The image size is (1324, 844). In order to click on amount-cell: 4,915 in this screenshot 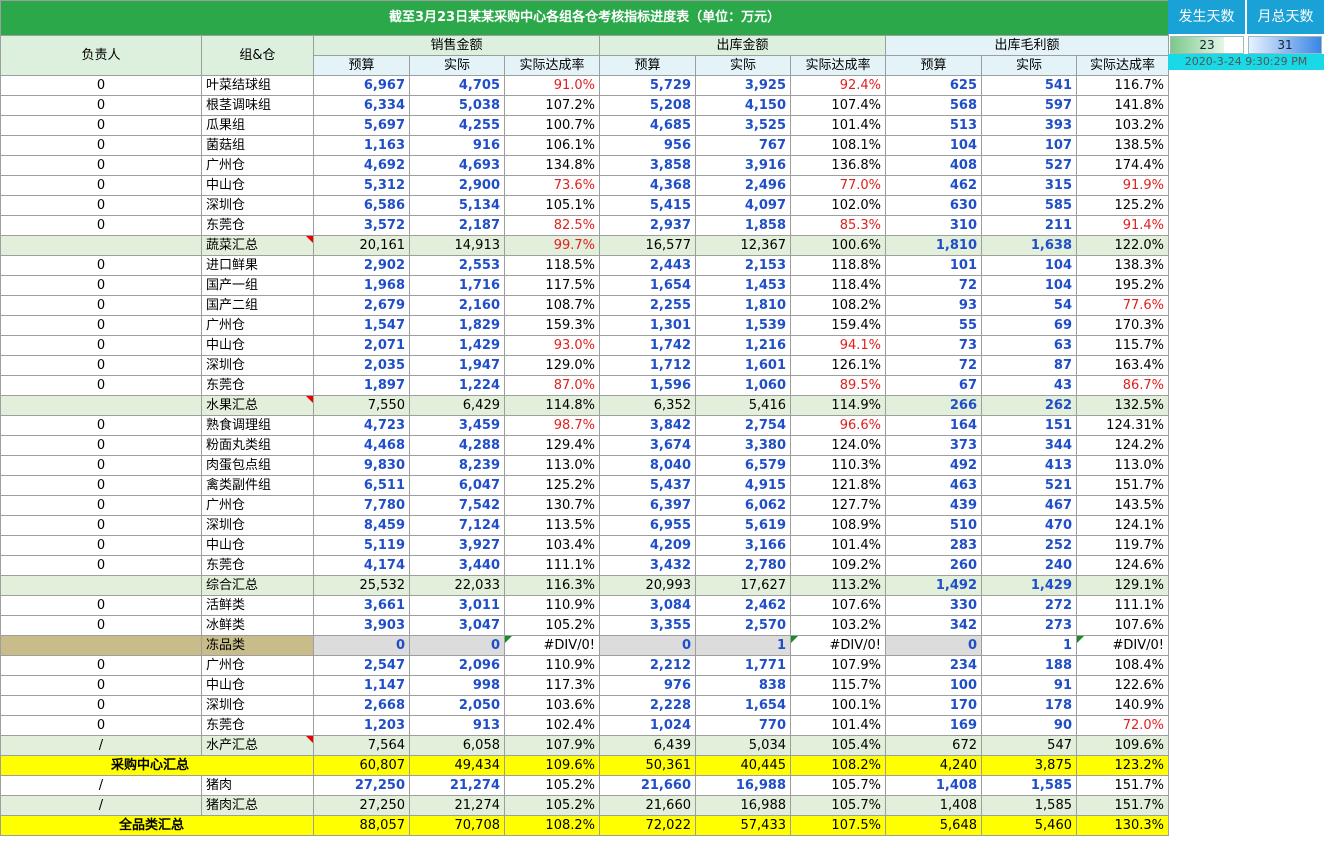, I will do `click(743, 485)`.